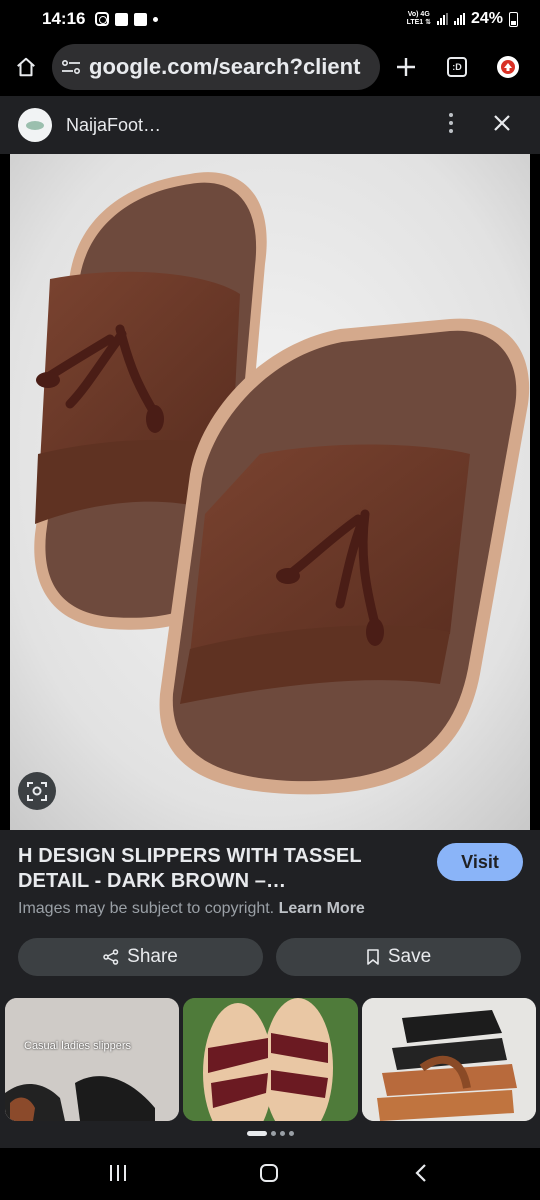 The height and width of the screenshot is (1200, 540). What do you see at coordinates (270, 19) in the screenshot?
I see `status-bar: 14:16 Vo) 4G LTE1 ⇅ 24%` at bounding box center [270, 19].